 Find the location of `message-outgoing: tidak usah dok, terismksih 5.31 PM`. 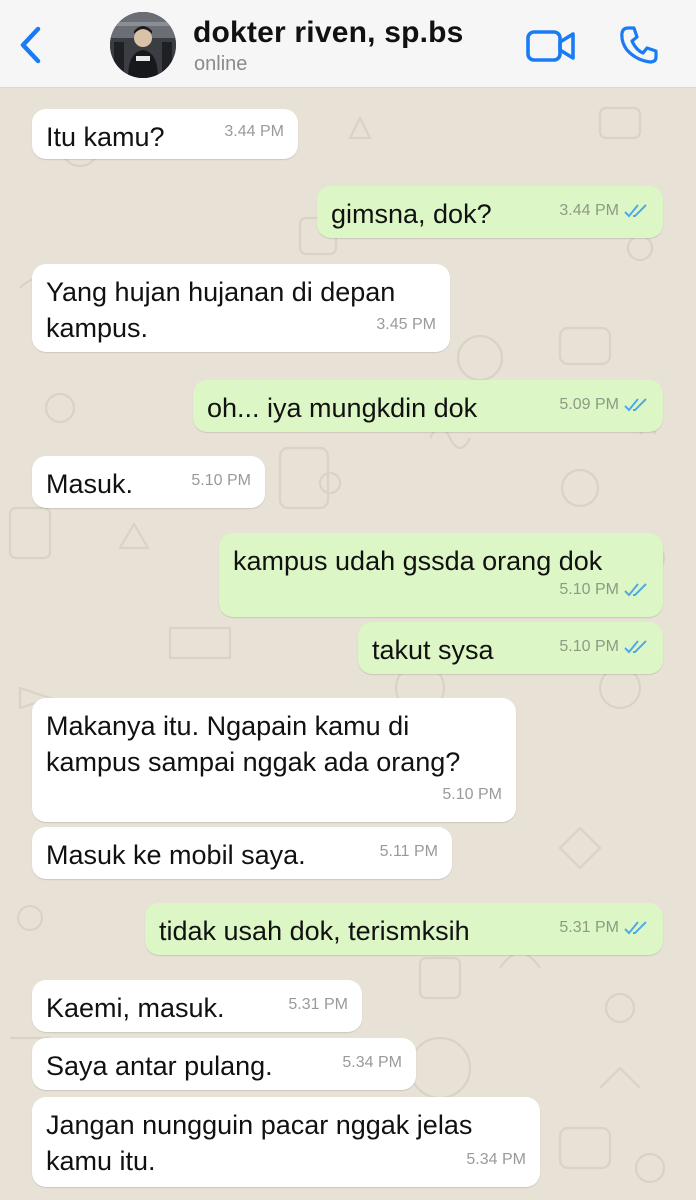

message-outgoing: tidak usah dok, terismksih 5.31 PM is located at coordinates (404, 929).